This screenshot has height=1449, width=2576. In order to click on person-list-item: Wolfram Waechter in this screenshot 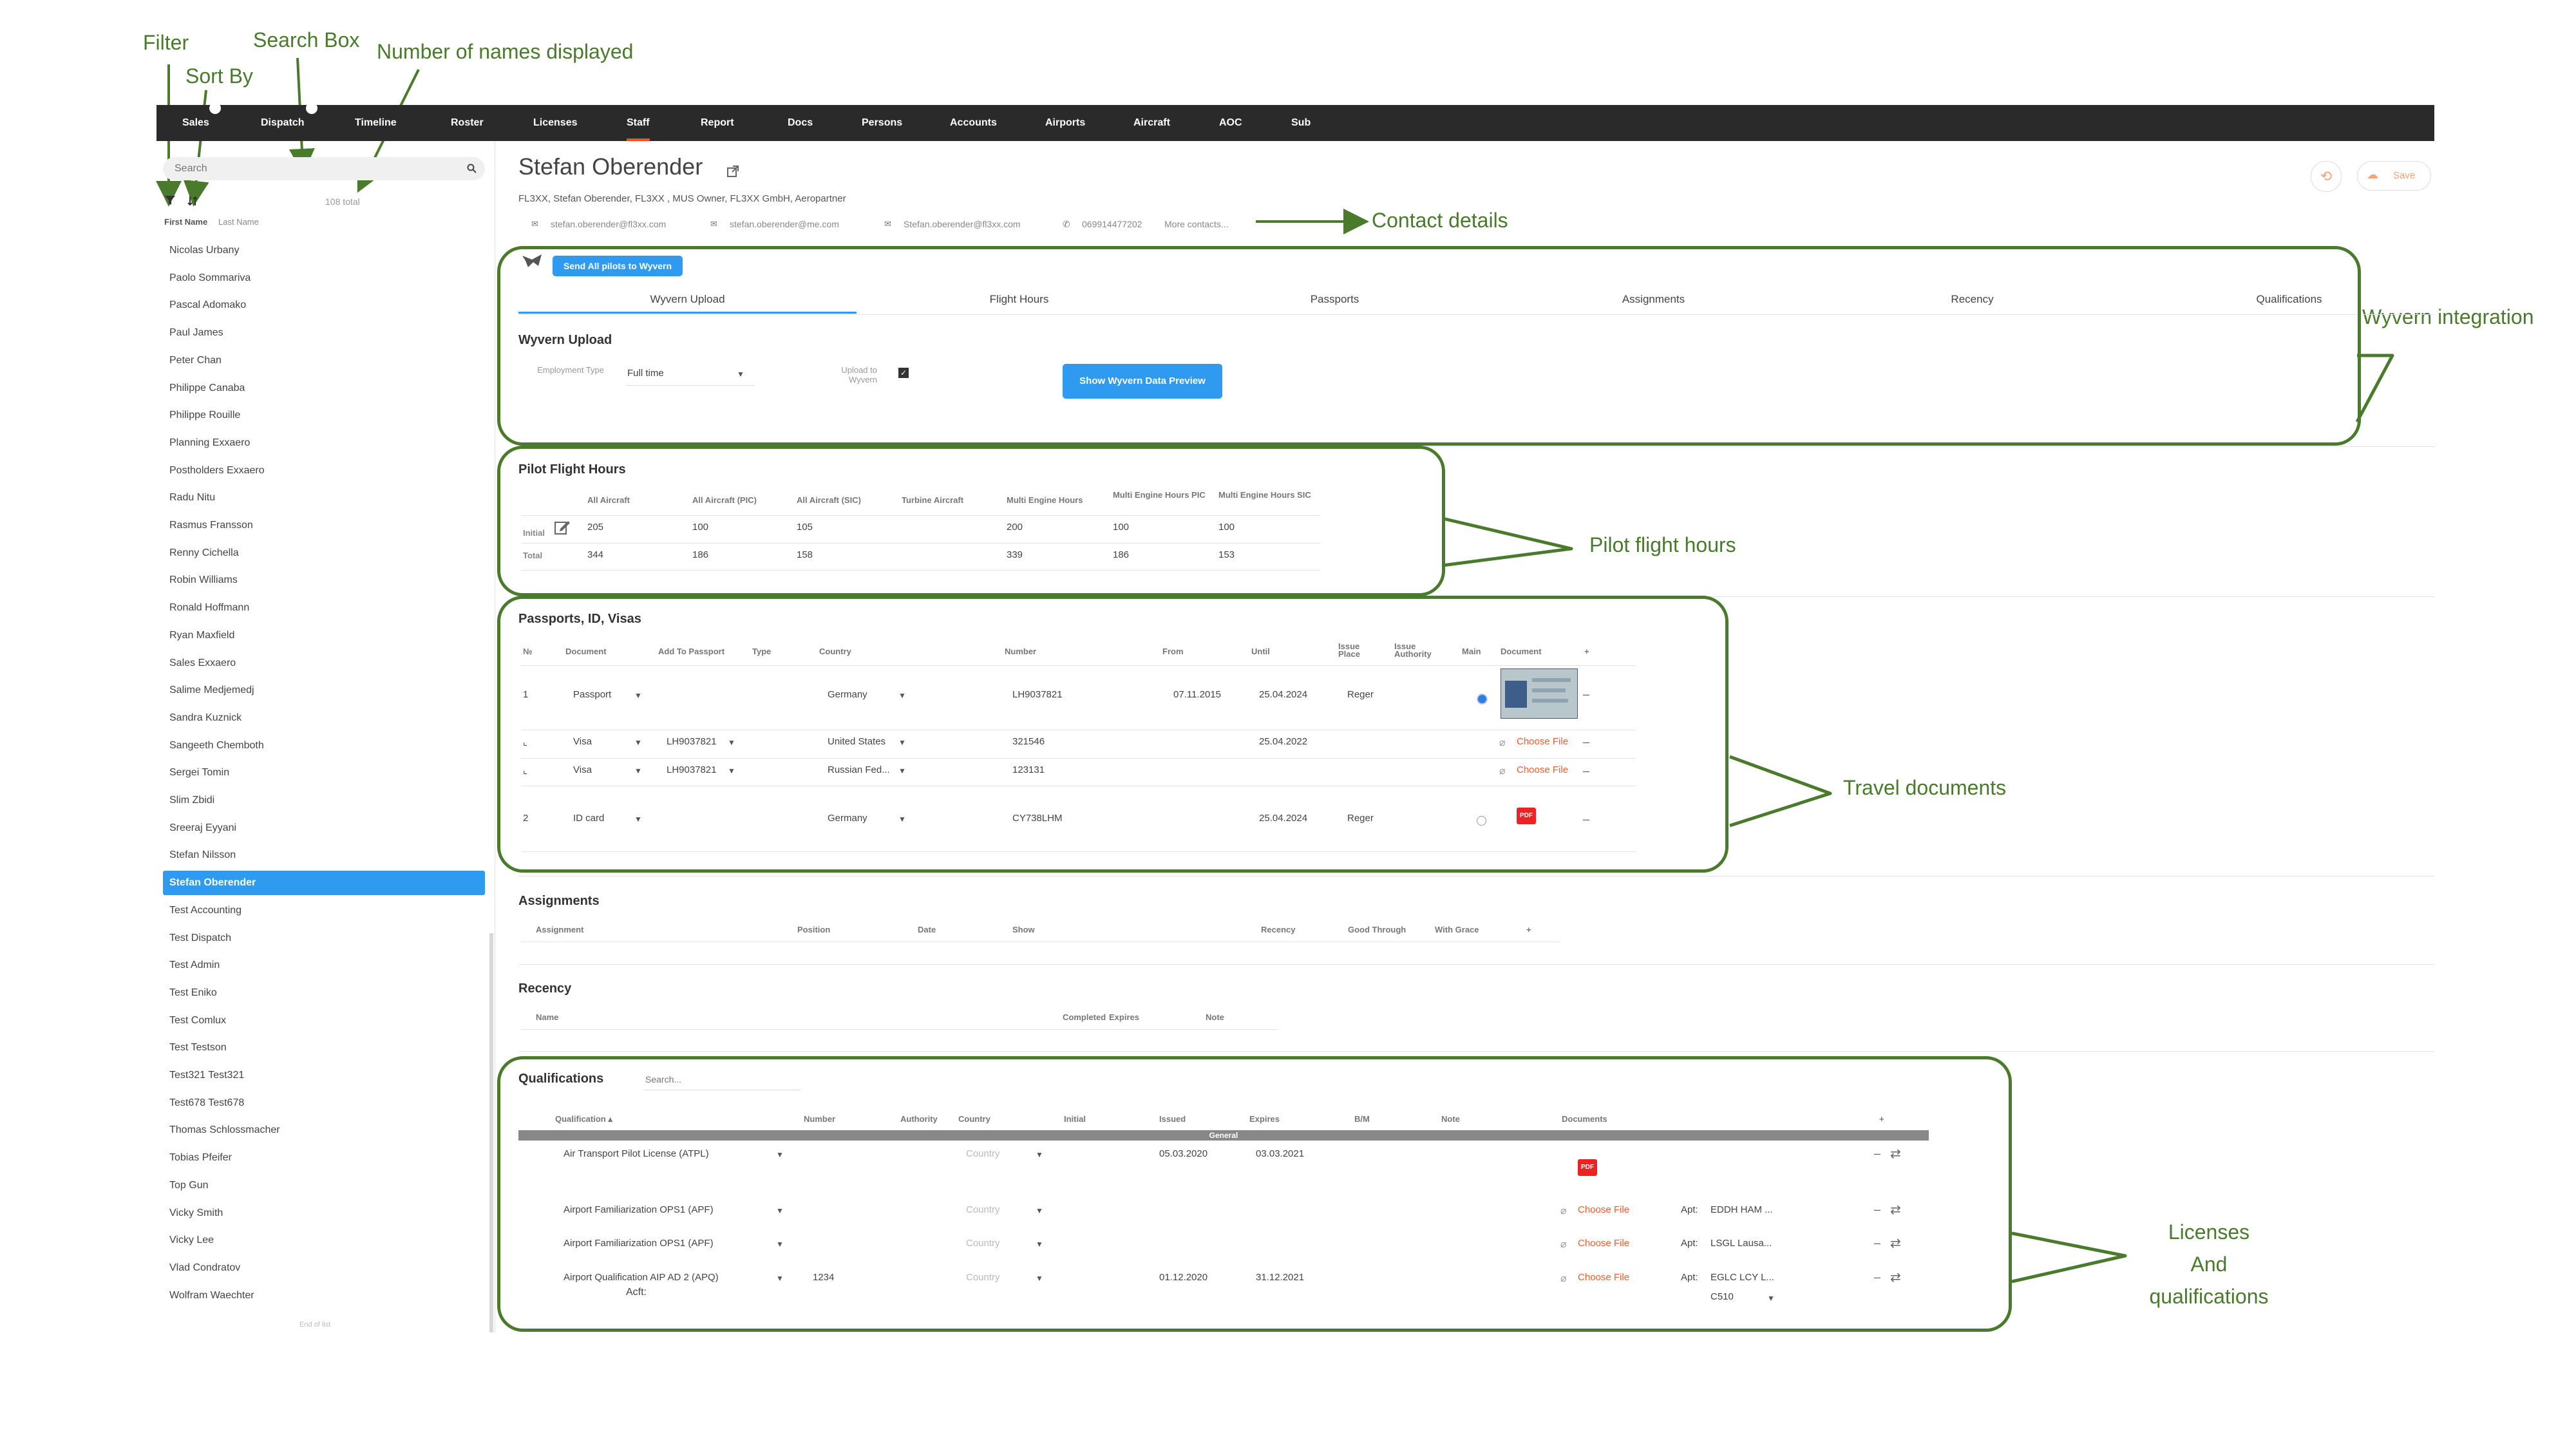, I will do `click(324, 1295)`.